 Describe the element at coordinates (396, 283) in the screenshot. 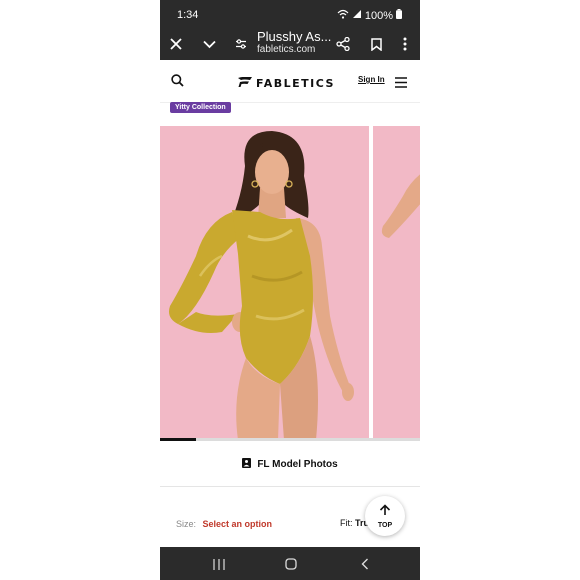

I see `product-photo-next` at that location.